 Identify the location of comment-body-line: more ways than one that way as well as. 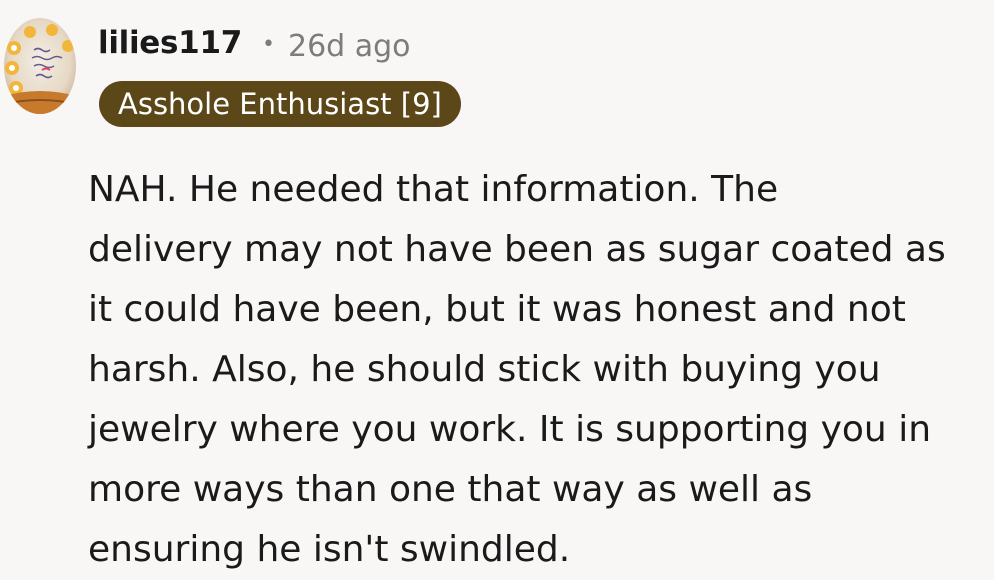
(450, 489).